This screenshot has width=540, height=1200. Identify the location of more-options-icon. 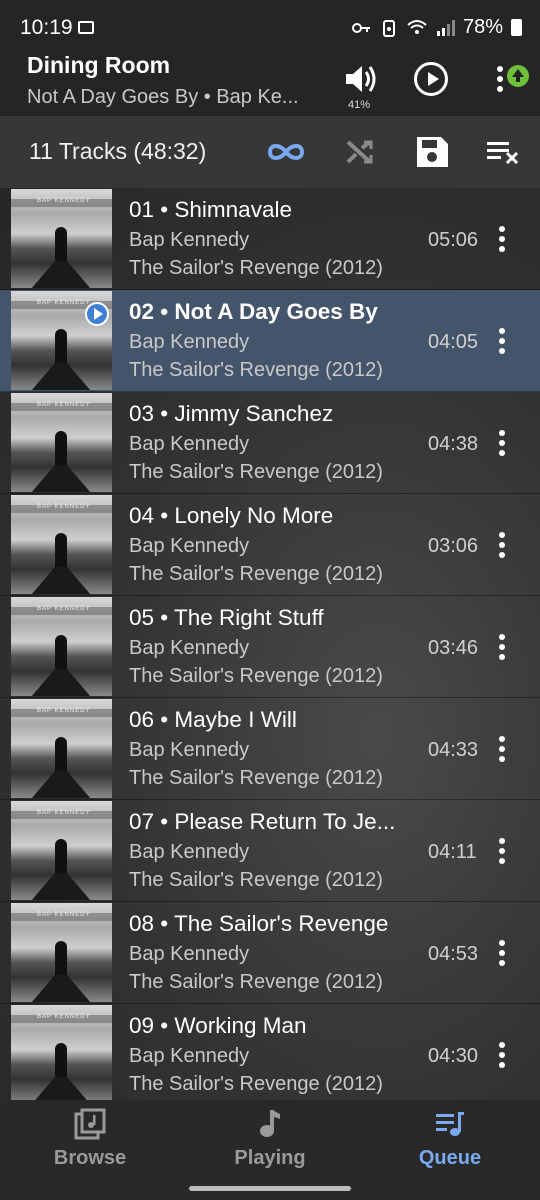
(501, 81).